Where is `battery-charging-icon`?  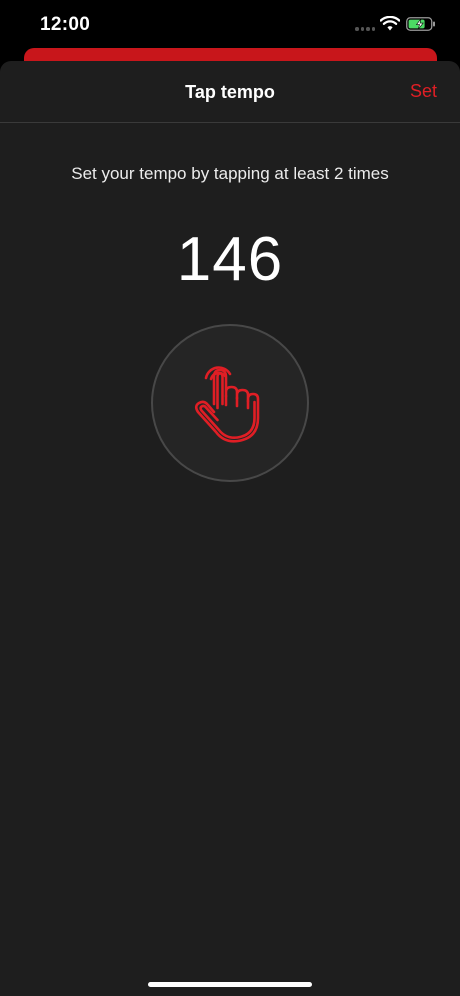 battery-charging-icon is located at coordinates (420, 24).